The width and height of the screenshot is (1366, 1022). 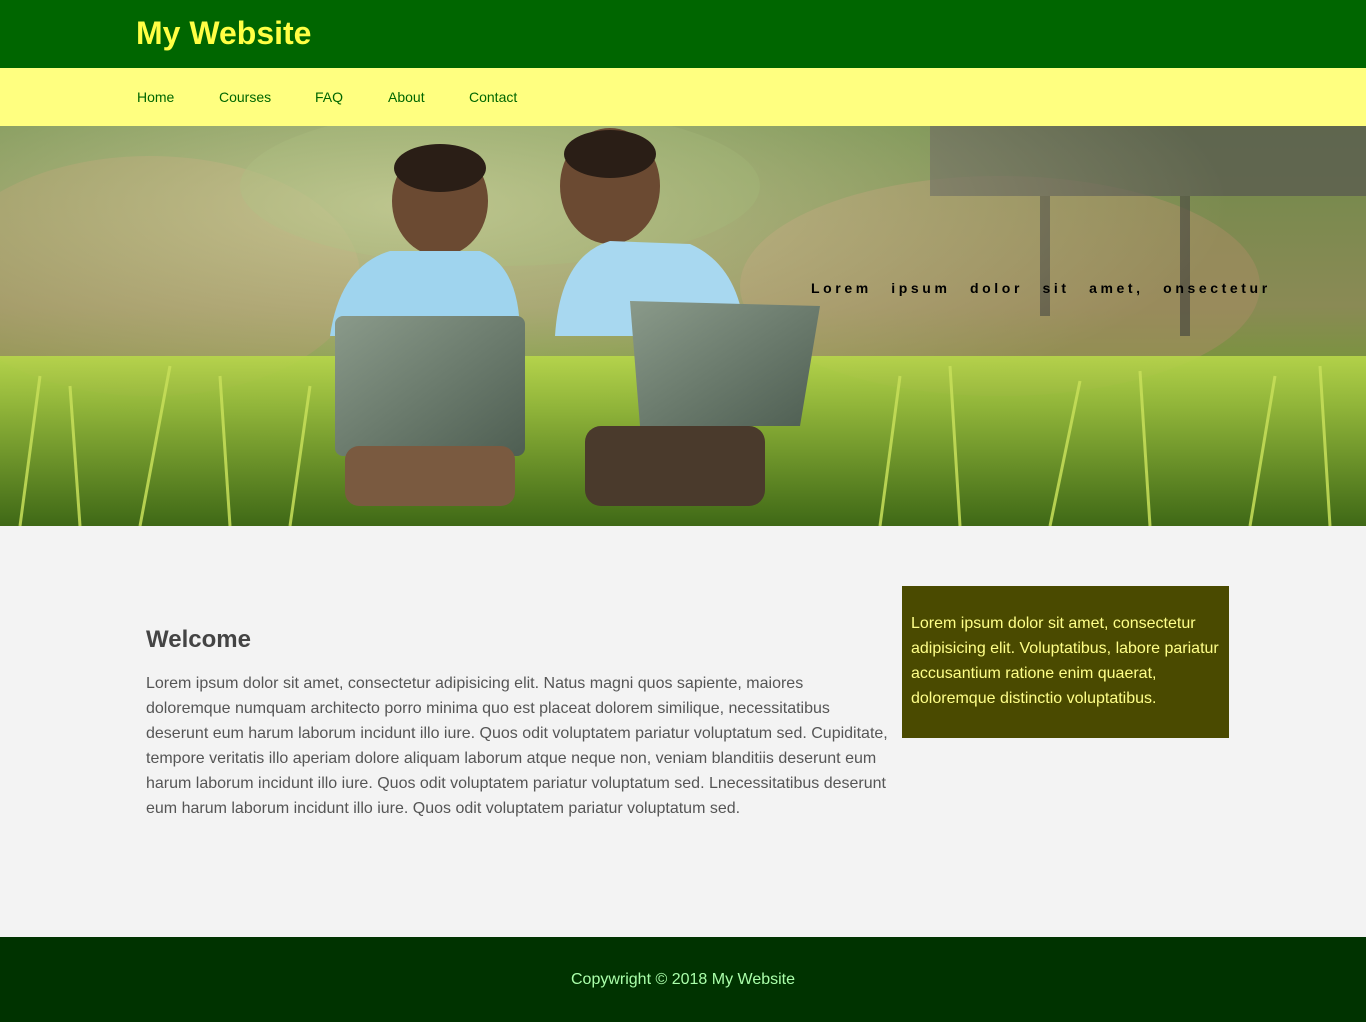 I want to click on hero-tagline: Lorem ipsum dolor sit amet, onsectetur, so click(x=1041, y=288).